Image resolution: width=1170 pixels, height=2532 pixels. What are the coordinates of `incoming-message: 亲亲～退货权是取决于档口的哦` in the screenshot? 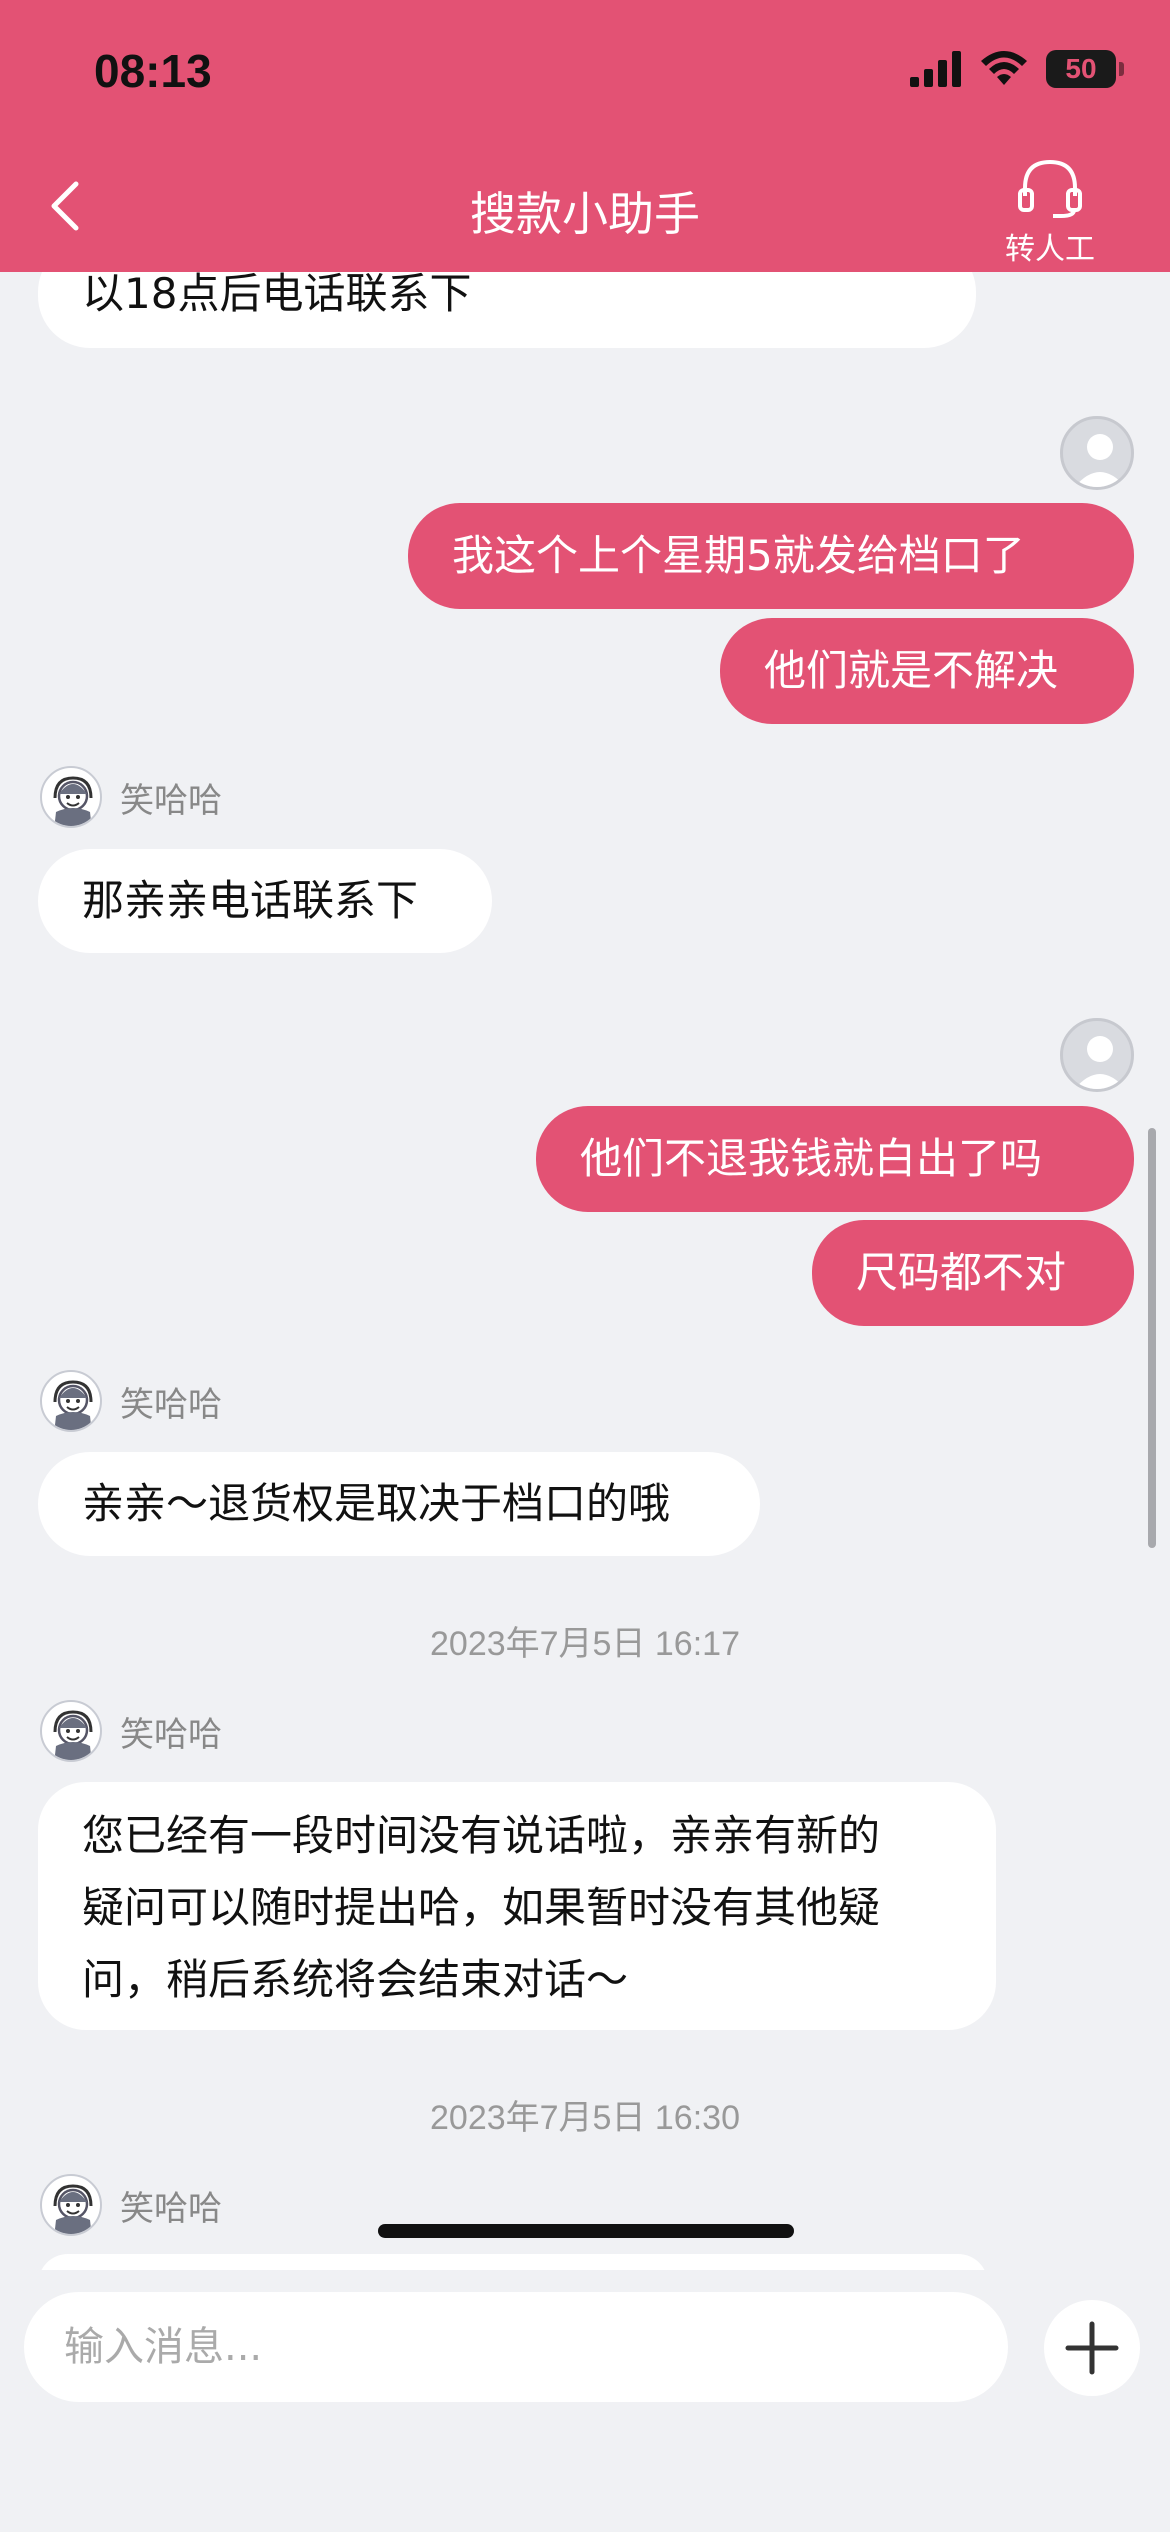 It's located at (399, 1504).